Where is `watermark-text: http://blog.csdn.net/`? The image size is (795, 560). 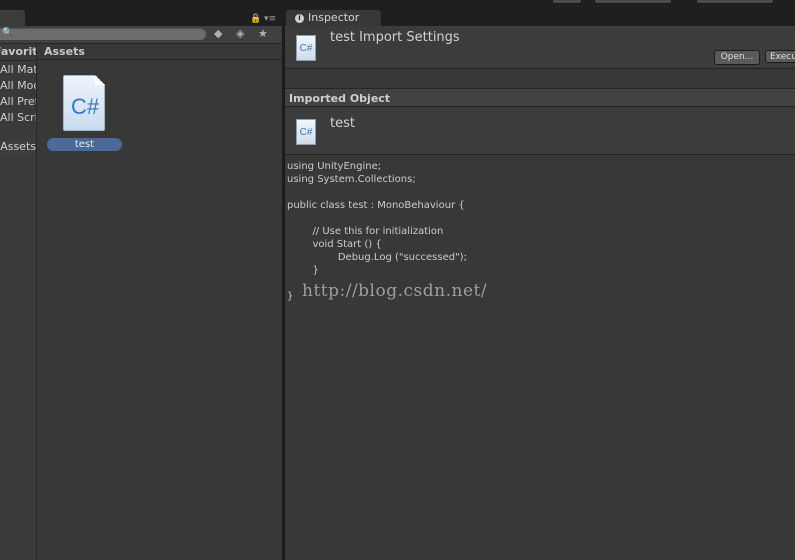
watermark-text: http://blog.csdn.net/ is located at coordinates (395, 291).